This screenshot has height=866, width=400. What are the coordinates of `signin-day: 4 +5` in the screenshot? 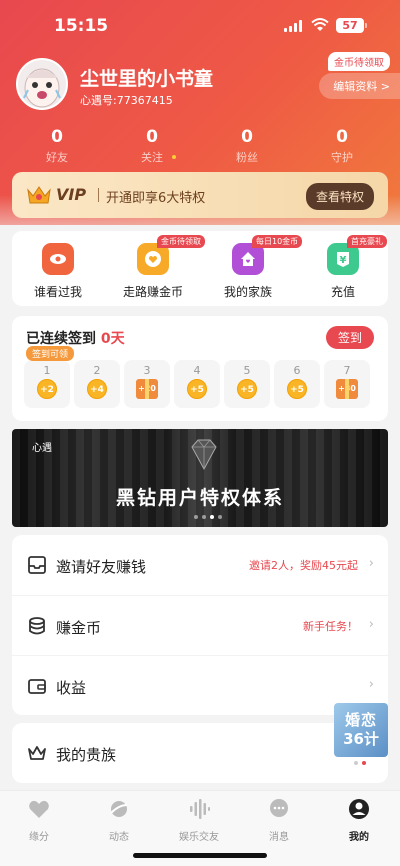 It's located at (197, 384).